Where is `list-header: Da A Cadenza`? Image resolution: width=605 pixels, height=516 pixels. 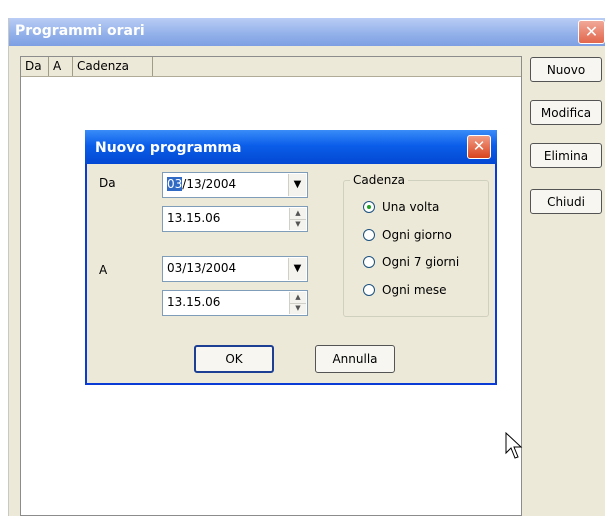
list-header: Da A Cadenza is located at coordinates (271, 67).